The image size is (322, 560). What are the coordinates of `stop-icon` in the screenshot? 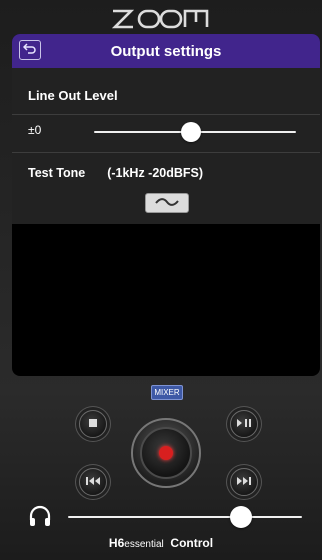 It's located at (93, 424).